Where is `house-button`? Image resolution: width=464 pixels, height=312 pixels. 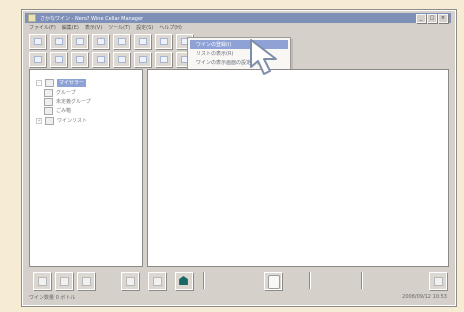 house-button is located at coordinates (184, 281).